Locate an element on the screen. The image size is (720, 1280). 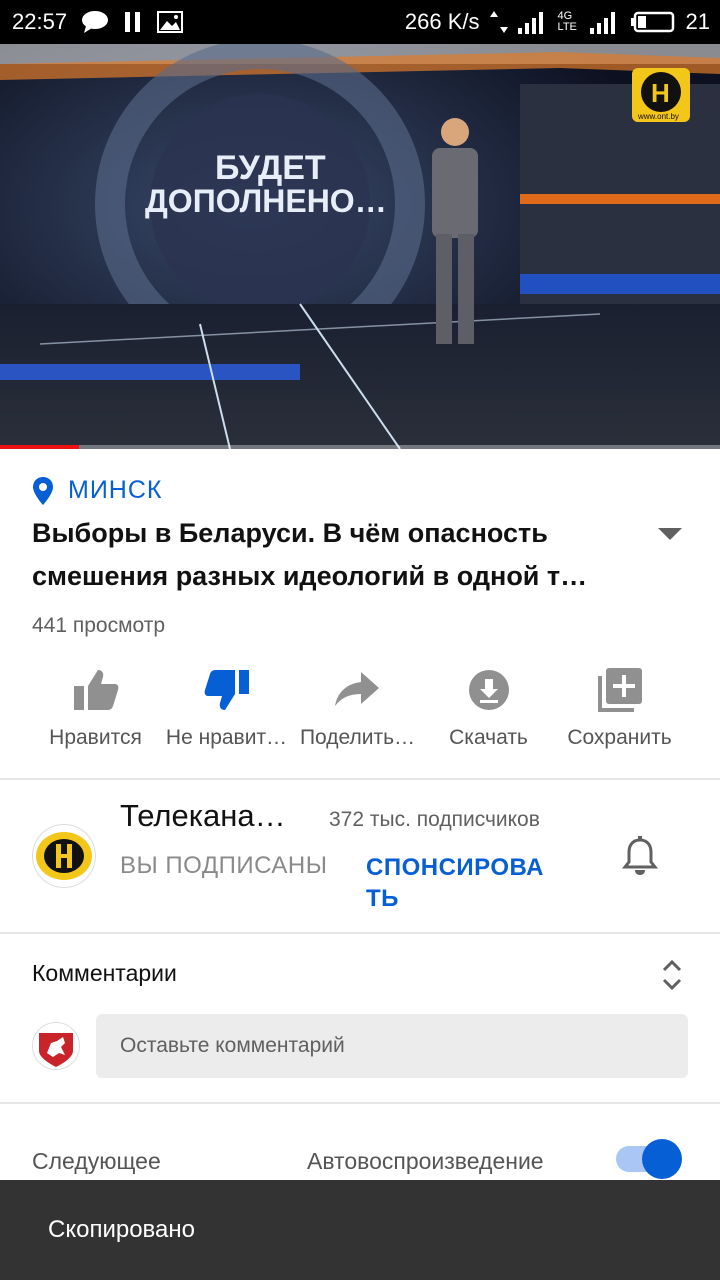
subscriber-count: 372 тыс. подписчиков is located at coordinates (434, 819).